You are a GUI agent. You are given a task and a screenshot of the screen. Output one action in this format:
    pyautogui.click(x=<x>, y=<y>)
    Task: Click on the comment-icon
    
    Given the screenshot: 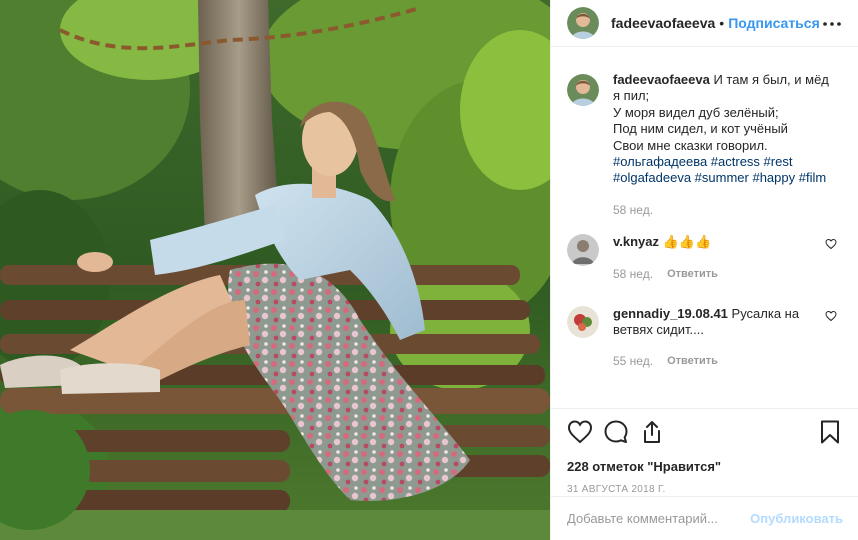 What is the action you would take?
    pyautogui.click(x=616, y=432)
    